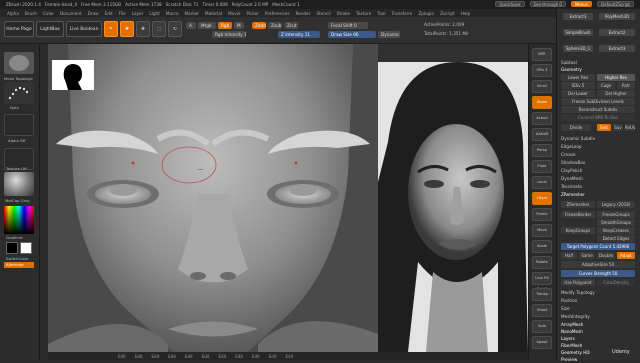 The image size is (640, 363). What do you see at coordinates (578, 32) in the screenshot?
I see `subtool-thumb-simplebrush: SimpleBrush` at bounding box center [578, 32].